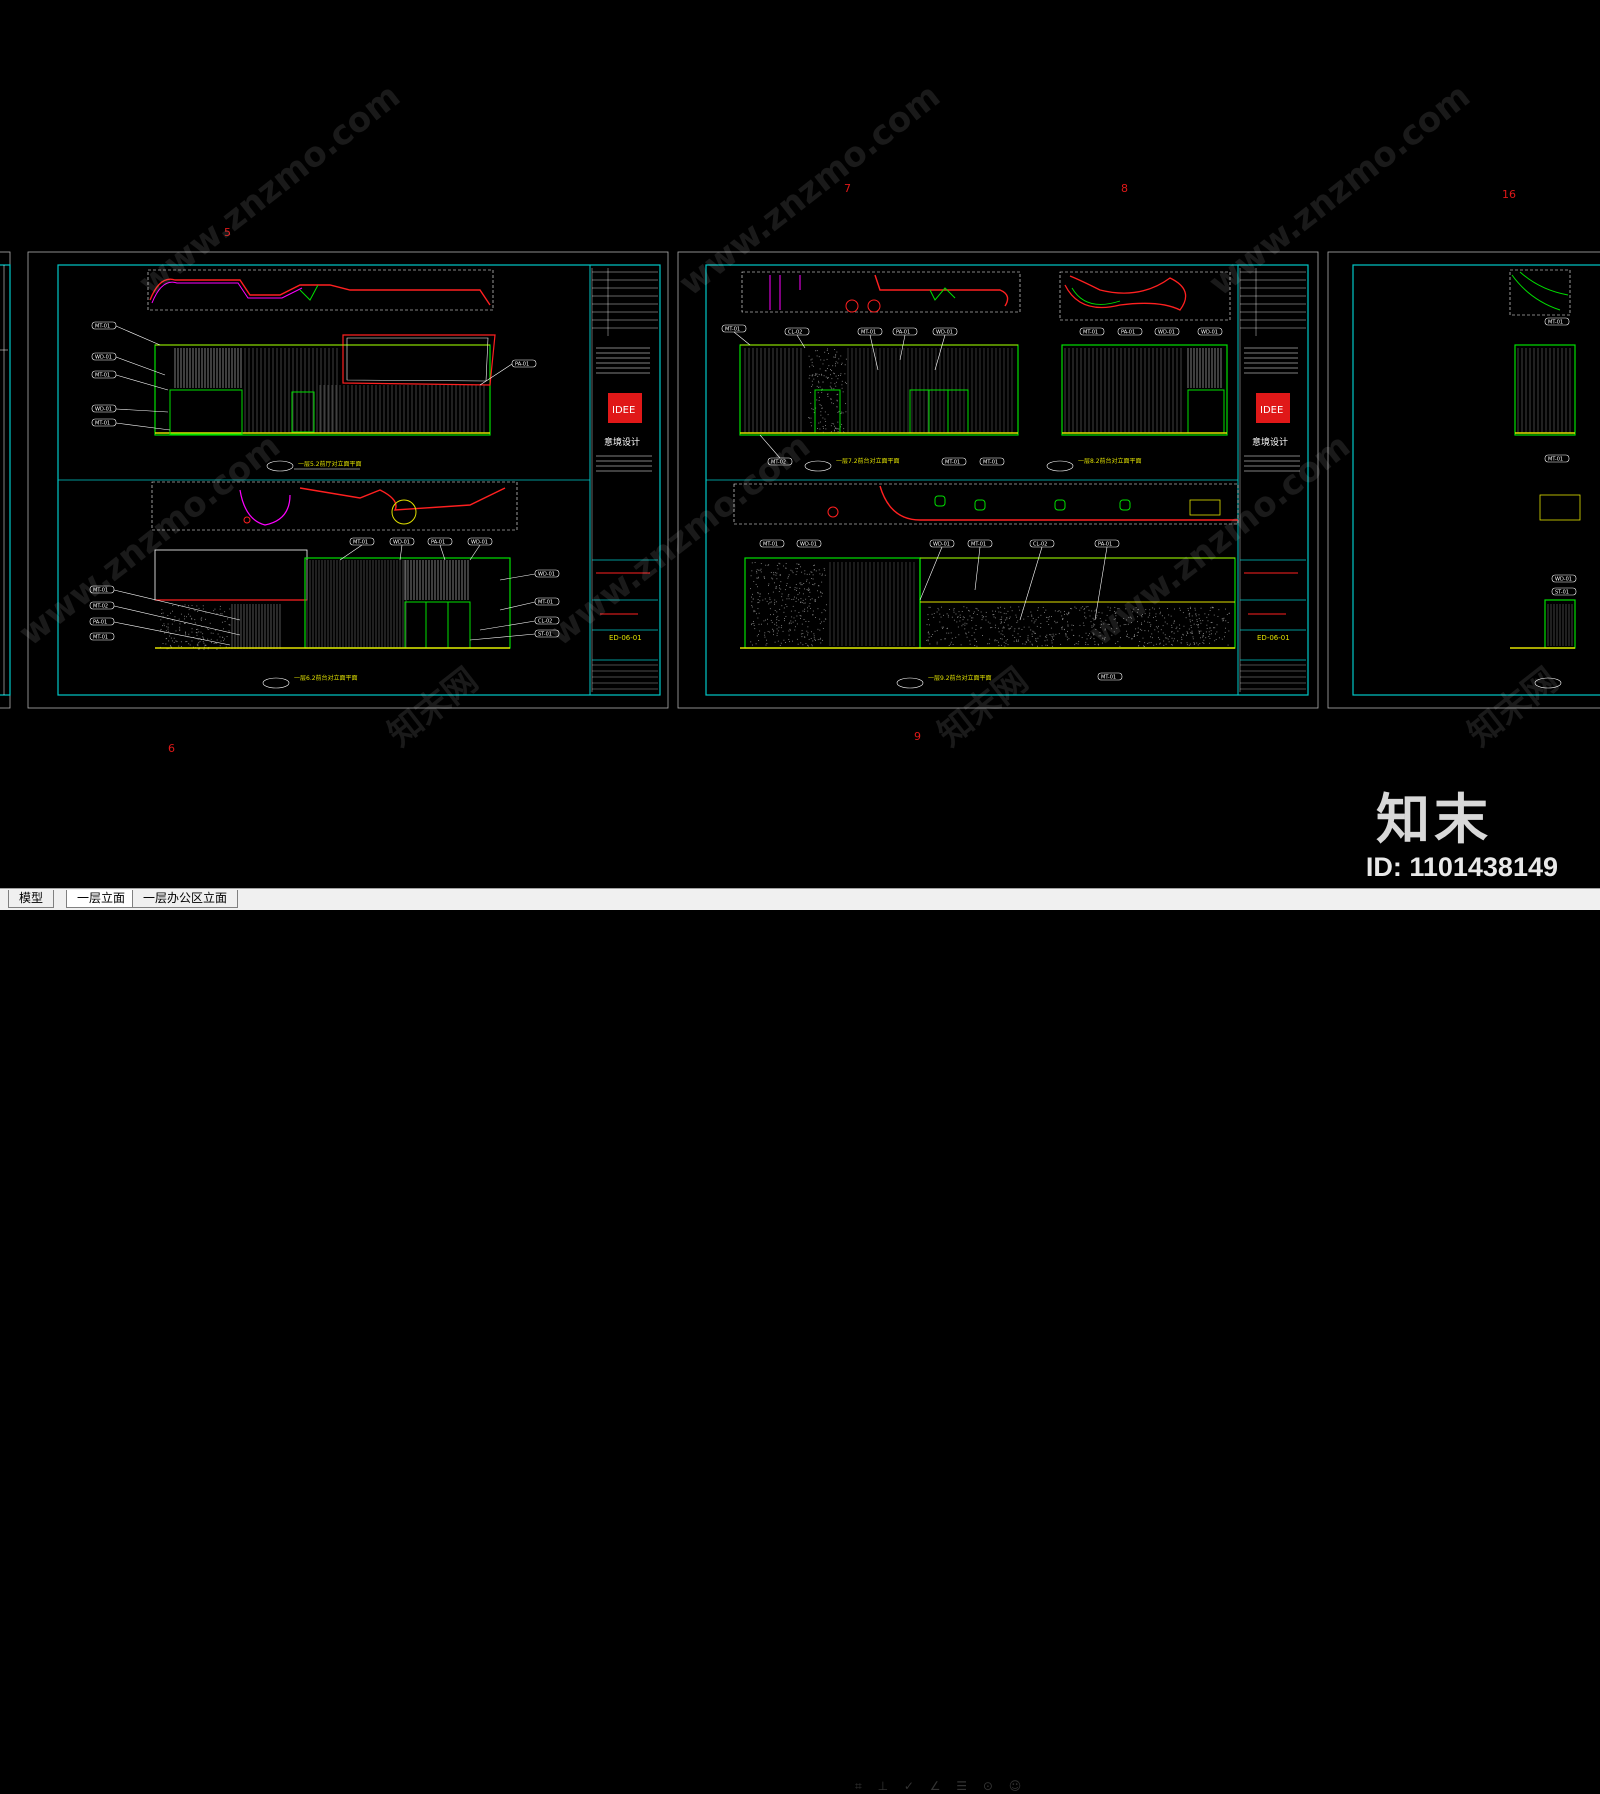 This screenshot has width=1600, height=1794. Describe the element at coordinates (1560, 507) in the screenshot. I see `s3-plan2` at that location.